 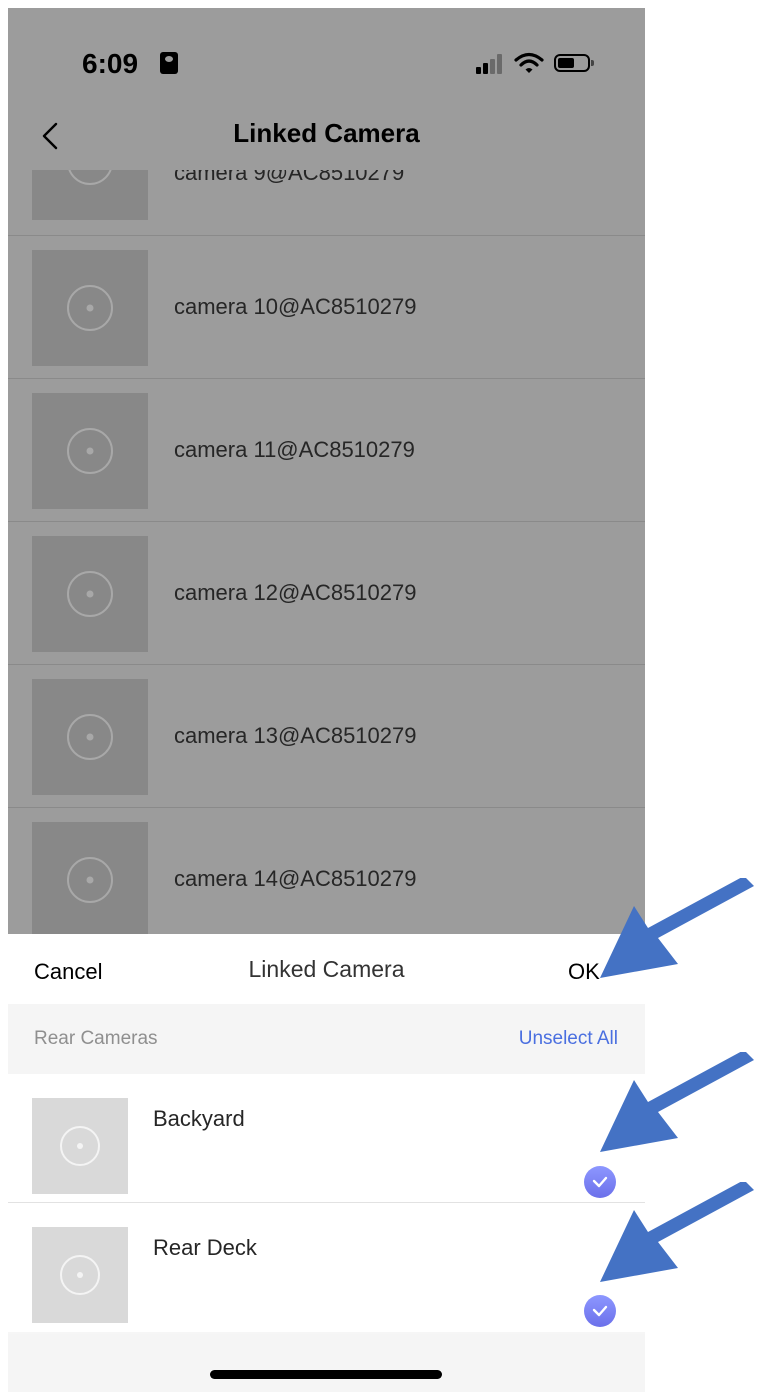 What do you see at coordinates (295, 878) in the screenshot?
I see `camera-name: camera 14@AC8510279` at bounding box center [295, 878].